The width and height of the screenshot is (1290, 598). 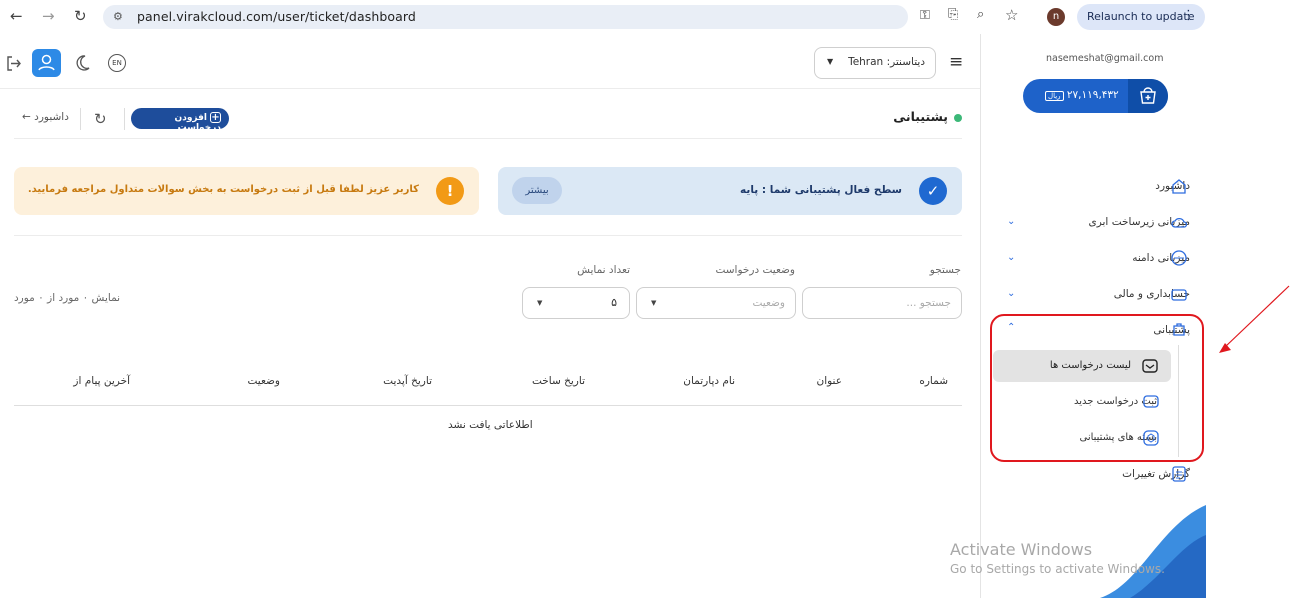 I want to click on more-button: بیشتر, so click(x=537, y=190).